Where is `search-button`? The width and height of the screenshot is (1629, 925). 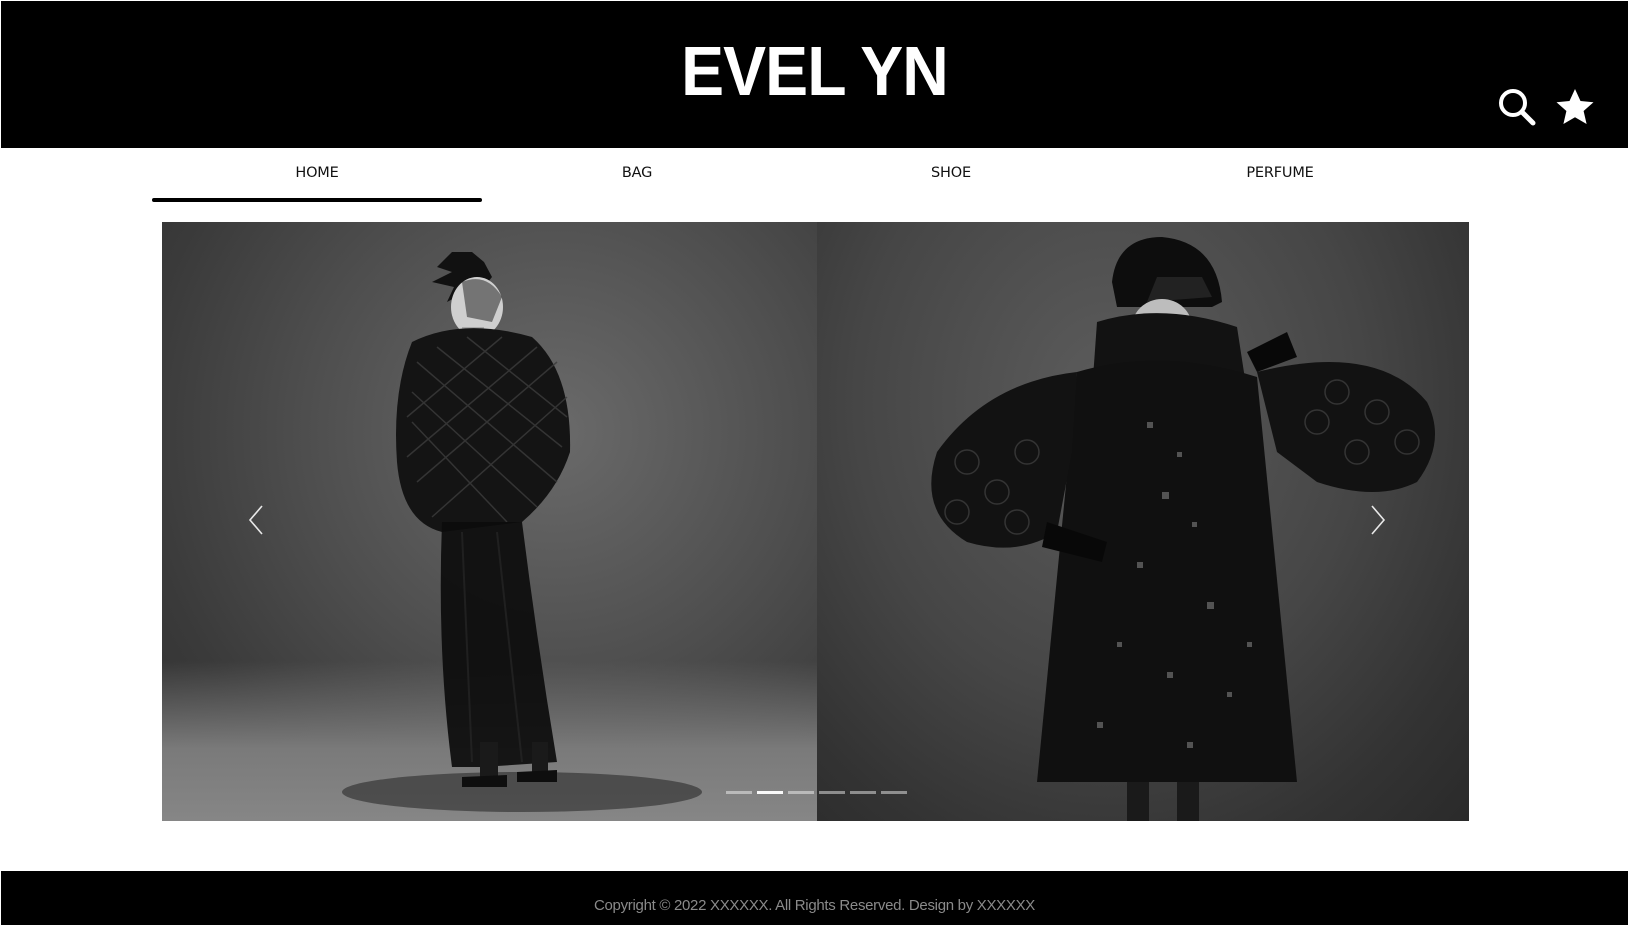 search-button is located at coordinates (1517, 107).